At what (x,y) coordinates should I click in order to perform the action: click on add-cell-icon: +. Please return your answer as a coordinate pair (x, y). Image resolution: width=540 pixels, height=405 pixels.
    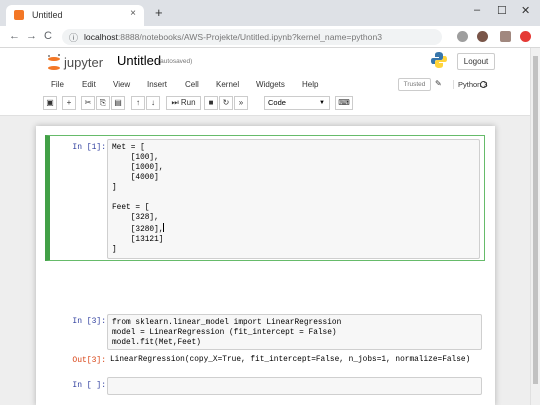
    Looking at the image, I should click on (69, 103).